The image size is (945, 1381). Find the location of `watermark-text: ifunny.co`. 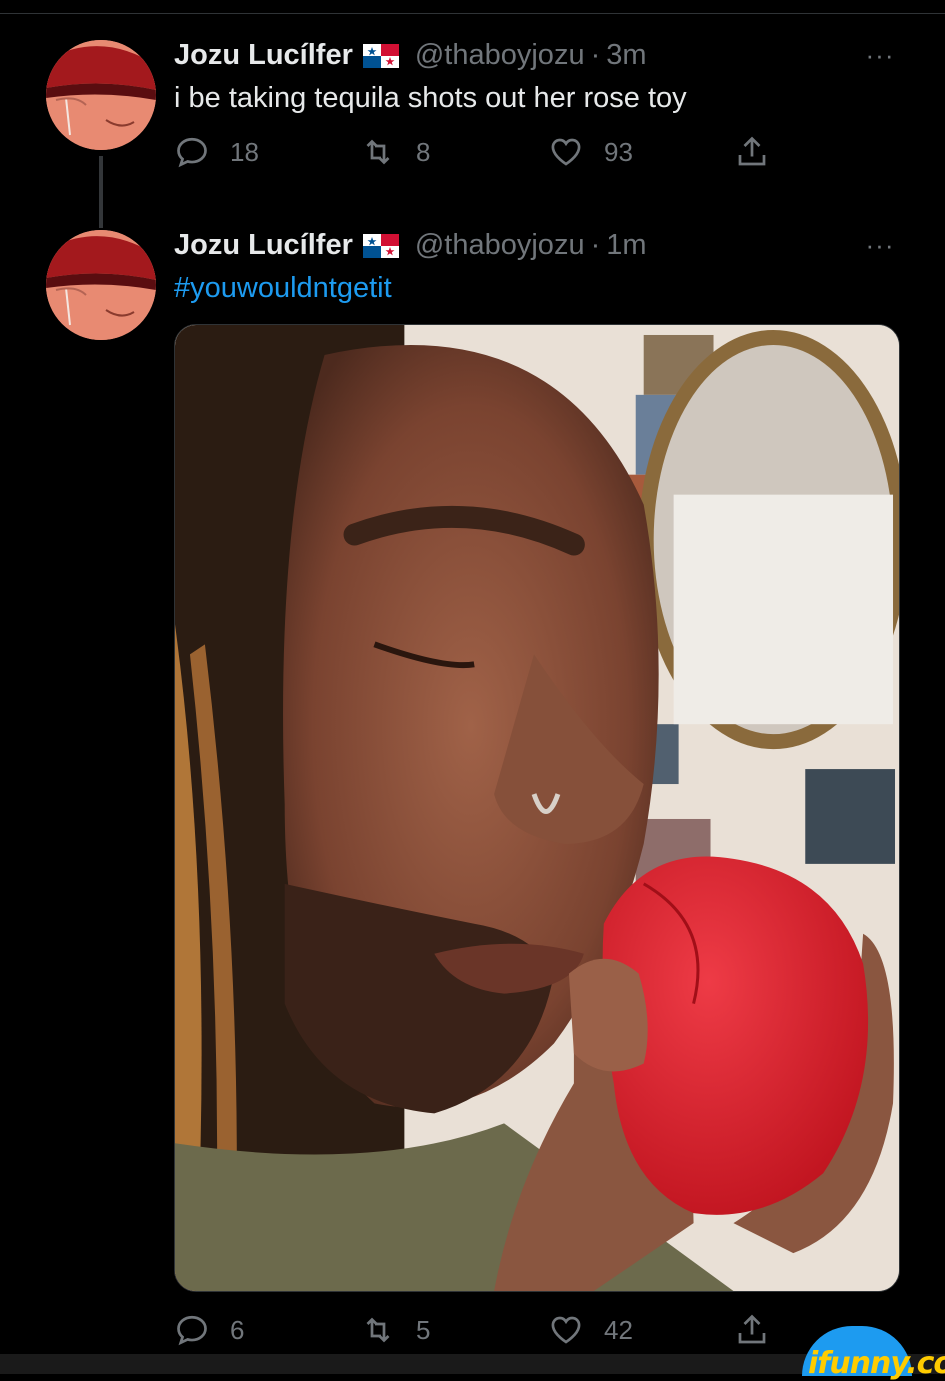

watermark-text: ifunny.co is located at coordinates (876, 1363).